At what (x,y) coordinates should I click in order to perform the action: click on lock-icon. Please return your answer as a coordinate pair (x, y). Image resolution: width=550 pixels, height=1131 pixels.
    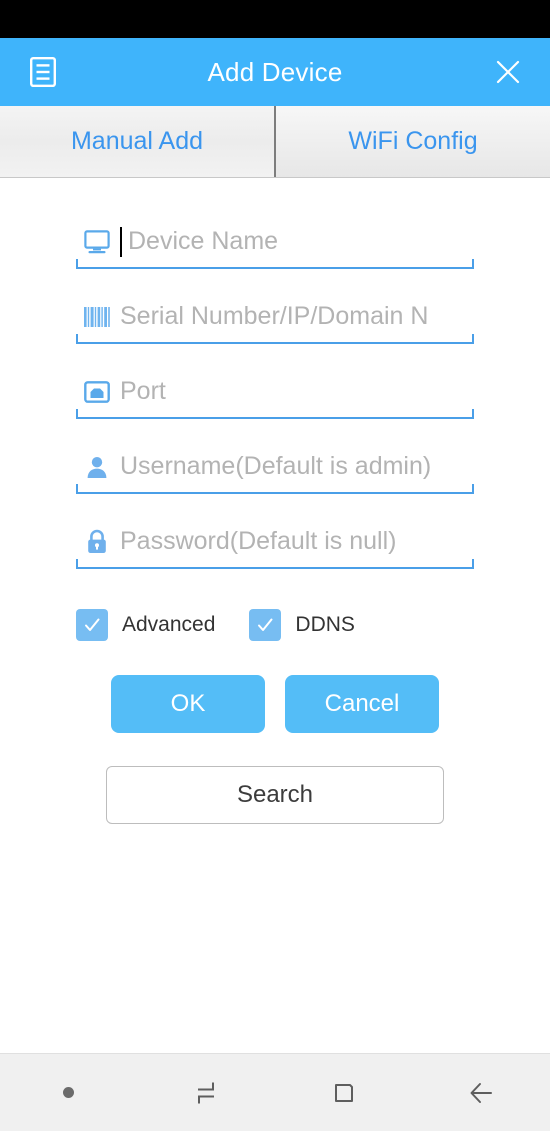
    Looking at the image, I should click on (97, 542).